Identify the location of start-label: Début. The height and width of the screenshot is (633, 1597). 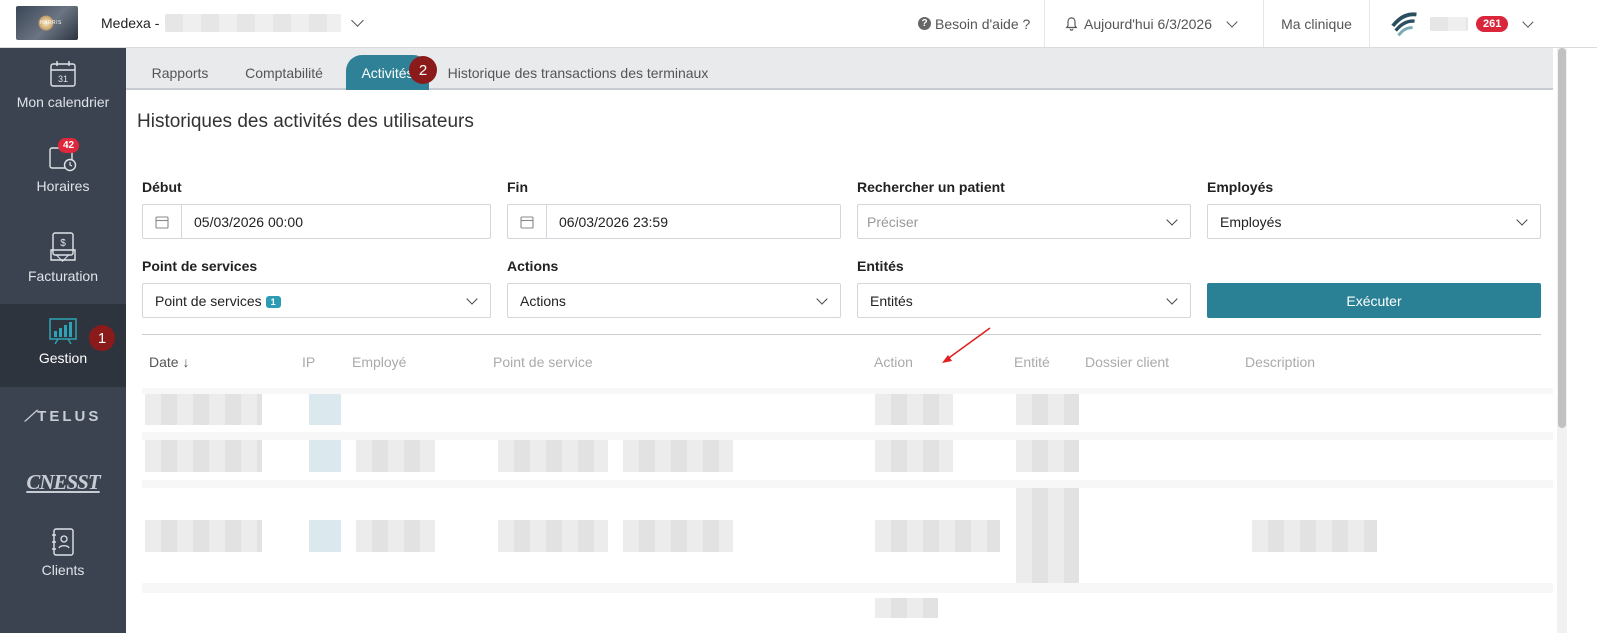
(162, 187).